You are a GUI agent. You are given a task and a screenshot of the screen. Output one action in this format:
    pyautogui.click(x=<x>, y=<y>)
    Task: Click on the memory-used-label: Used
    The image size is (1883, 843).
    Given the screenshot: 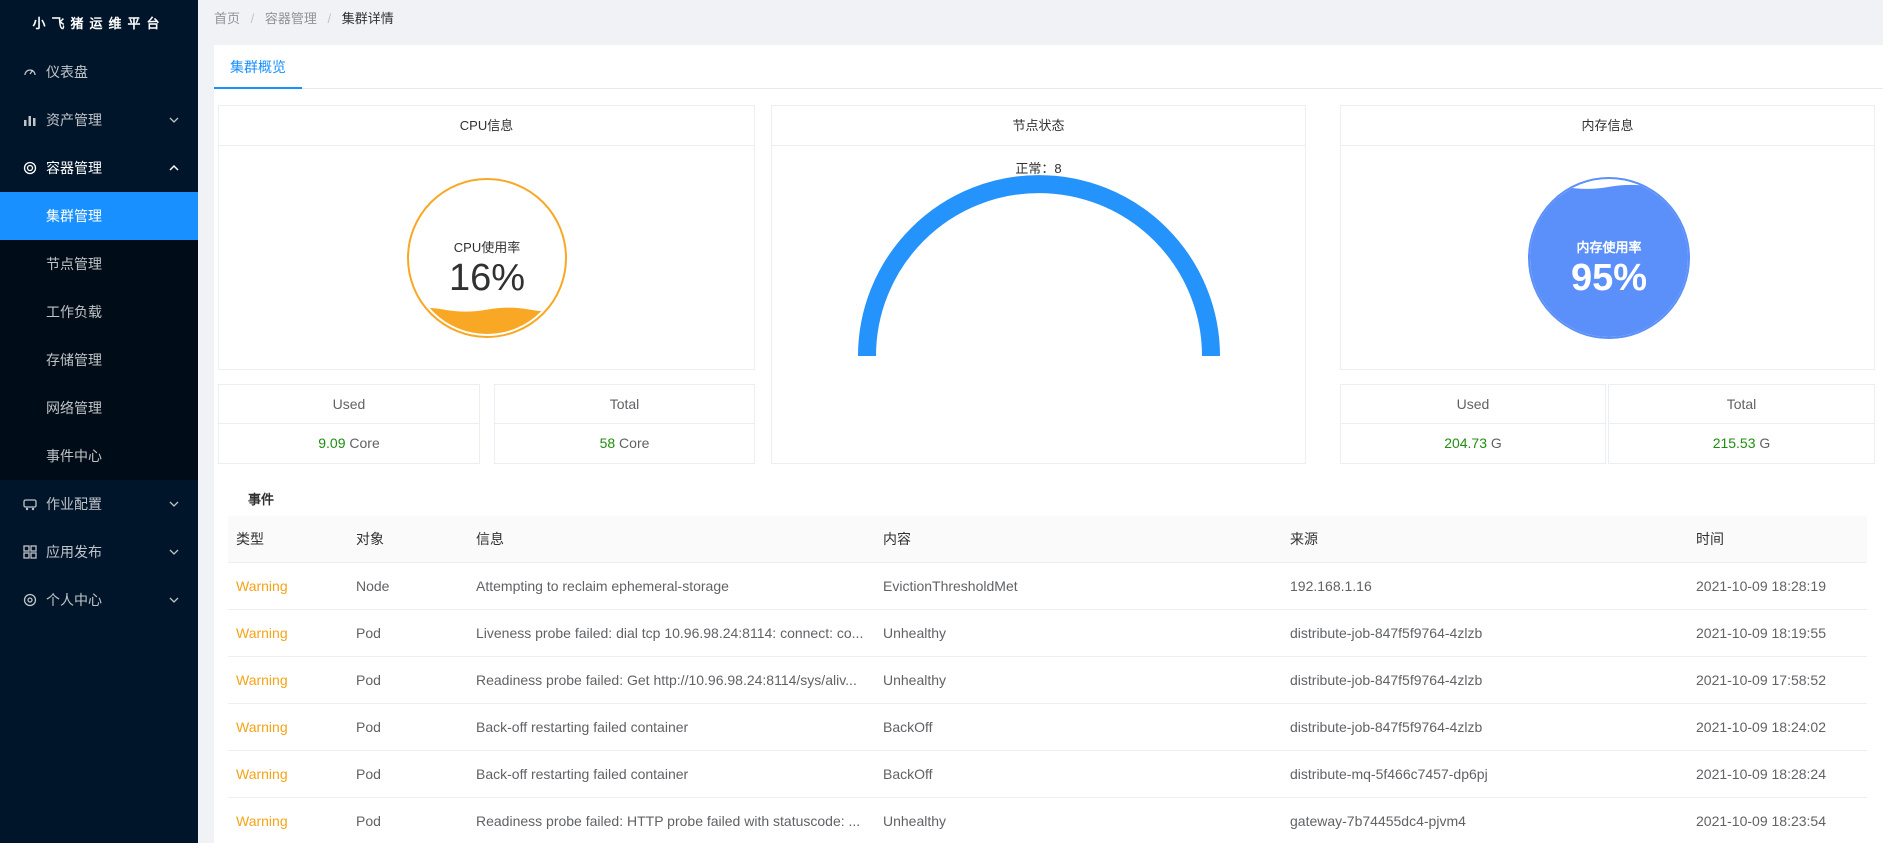 What is the action you would take?
    pyautogui.click(x=1473, y=404)
    